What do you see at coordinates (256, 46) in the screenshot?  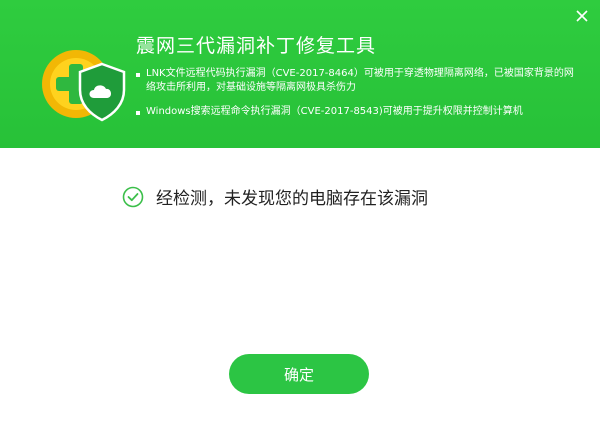 I see `page-title: 震网三代漏洞补丁修复工具` at bounding box center [256, 46].